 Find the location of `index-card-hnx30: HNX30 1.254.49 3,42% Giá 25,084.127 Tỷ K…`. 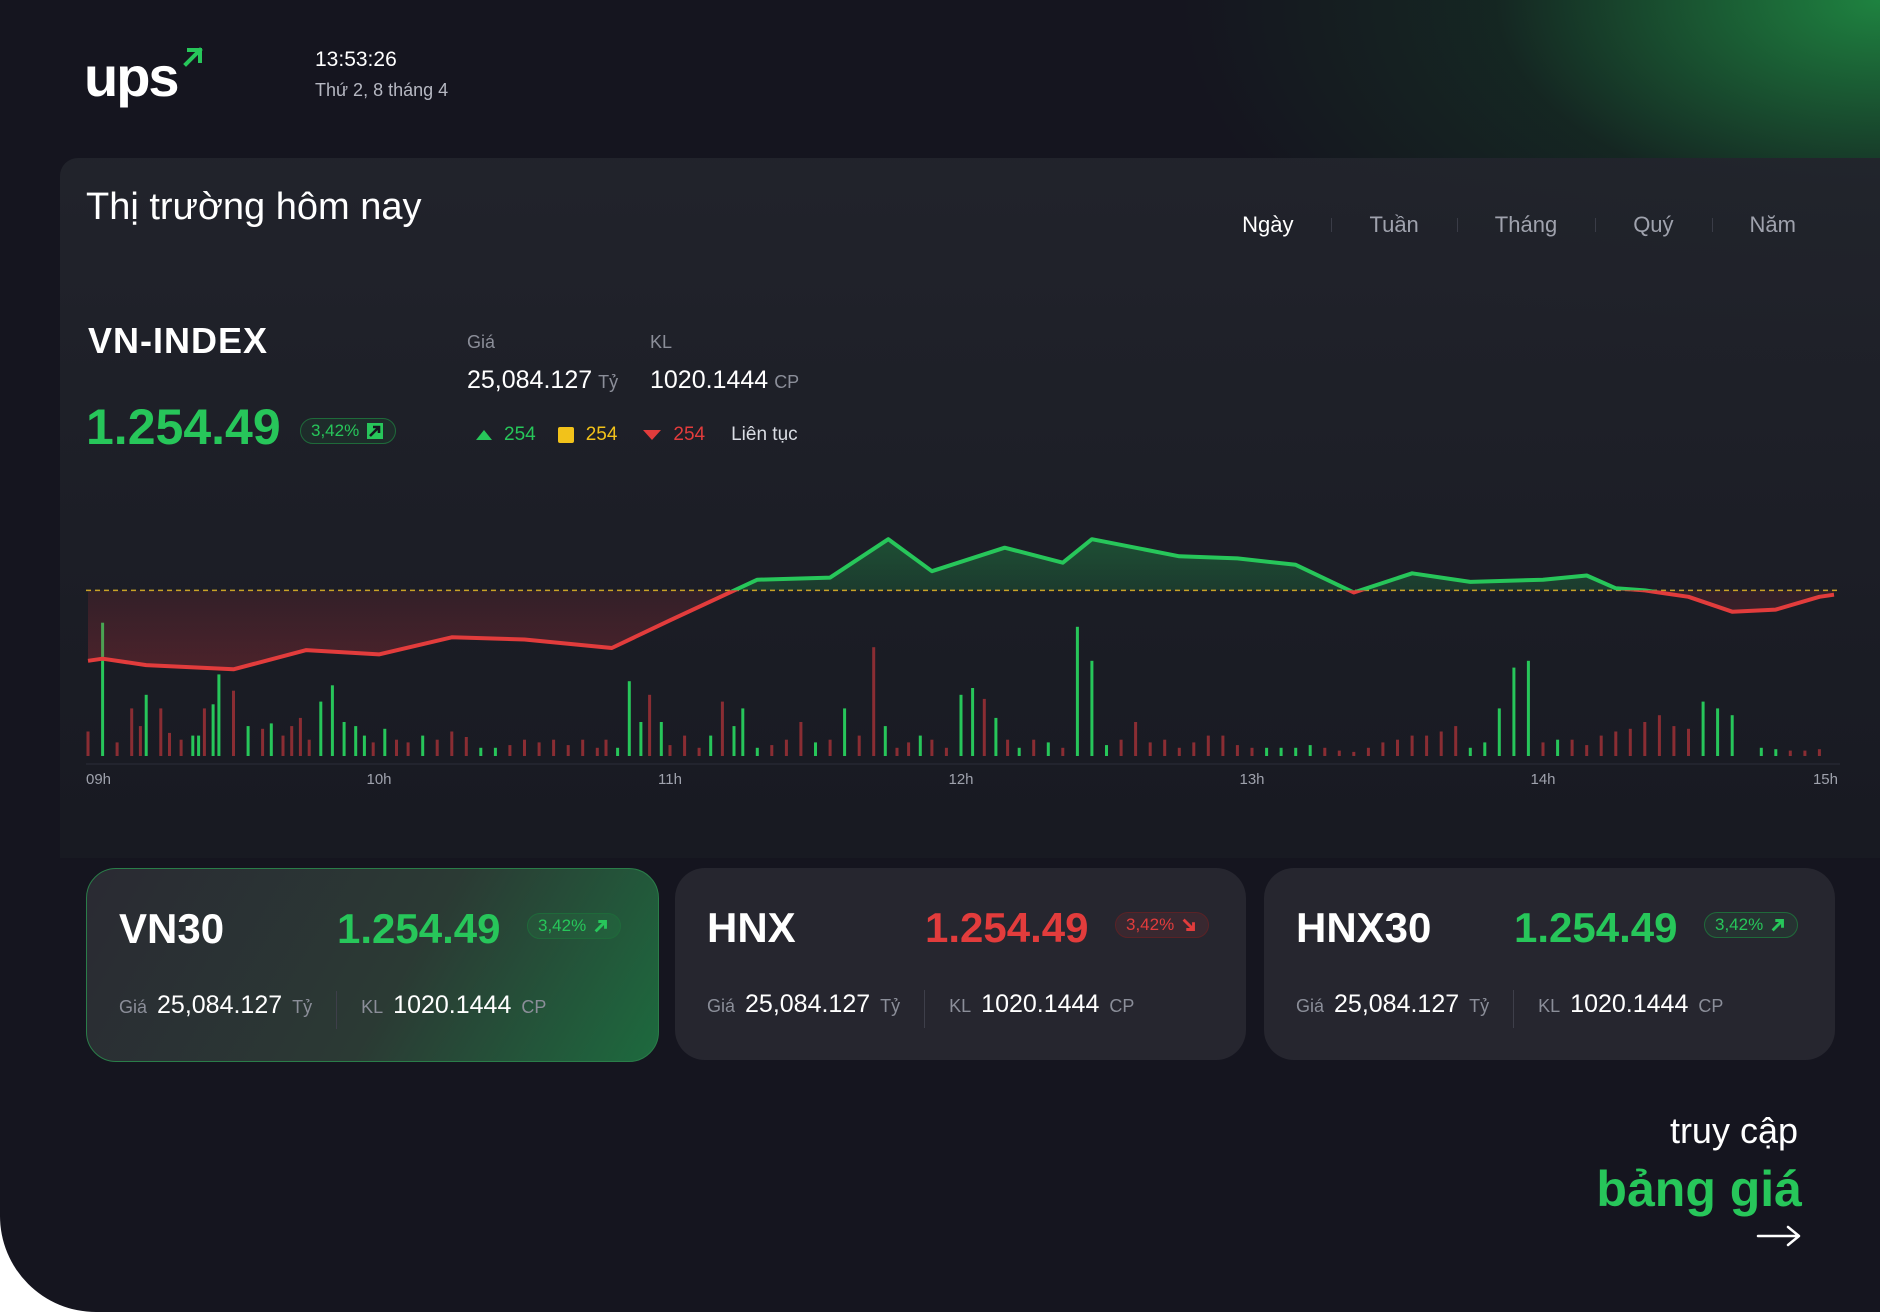

index-card-hnx30: HNX30 1.254.49 3,42% Giá 25,084.127 Tỷ K… is located at coordinates (1549, 964).